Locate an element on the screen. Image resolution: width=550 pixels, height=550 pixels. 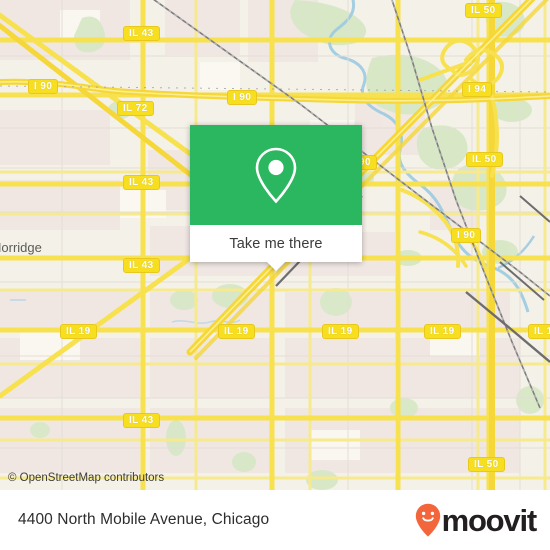
shield-il-50-mid: IL 50 is located at coordinates (484, 159).